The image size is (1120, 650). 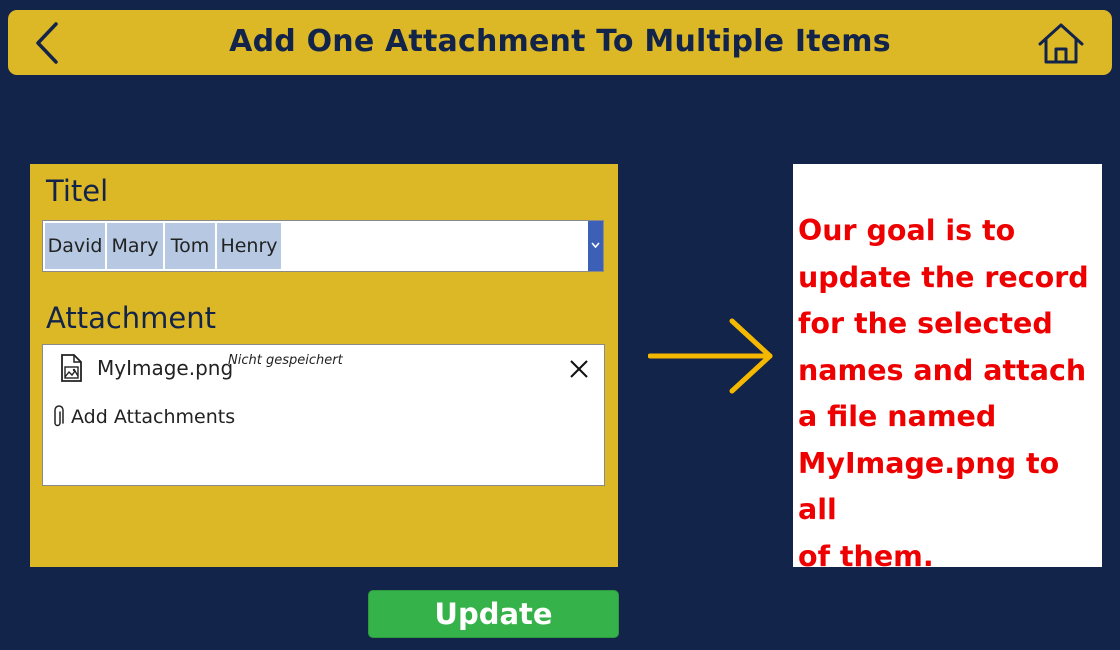 I want to click on chevron-down-icon, so click(x=595, y=245).